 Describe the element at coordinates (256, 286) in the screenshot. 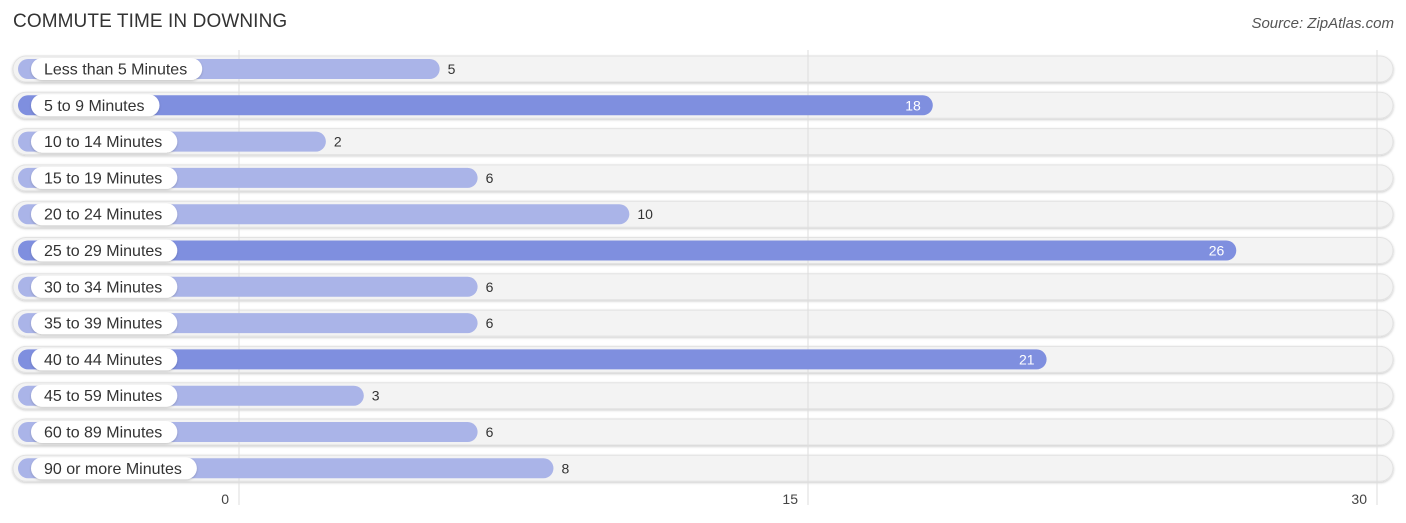

I see `bar-group: 30 to 34 Minutes 6` at that location.